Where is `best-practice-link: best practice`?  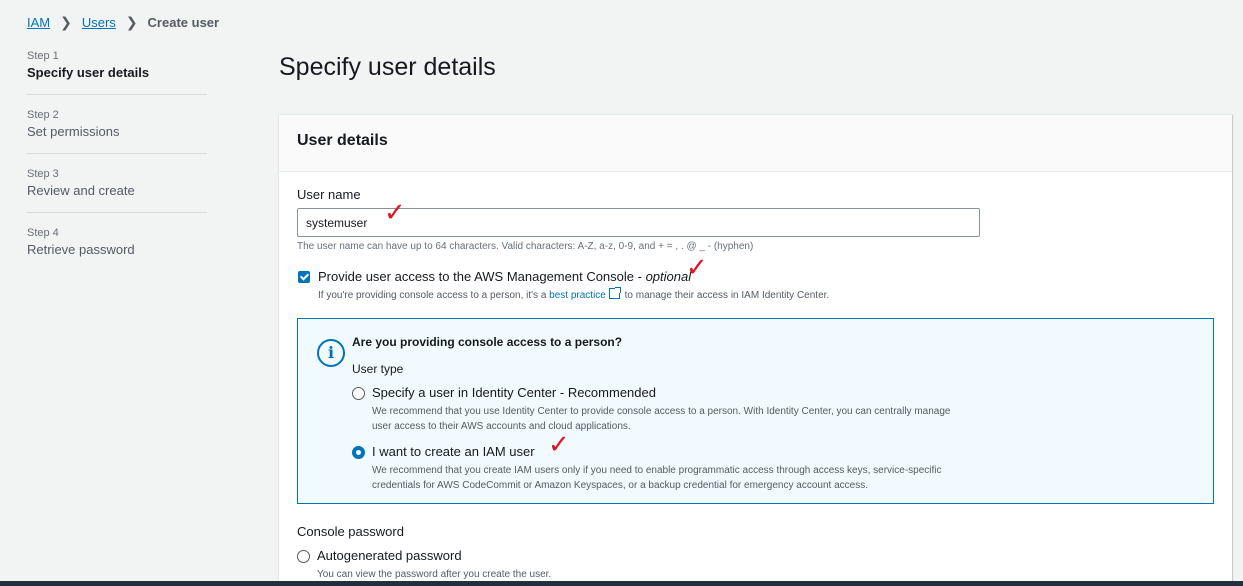
best-practice-link: best practice is located at coordinates (577, 295).